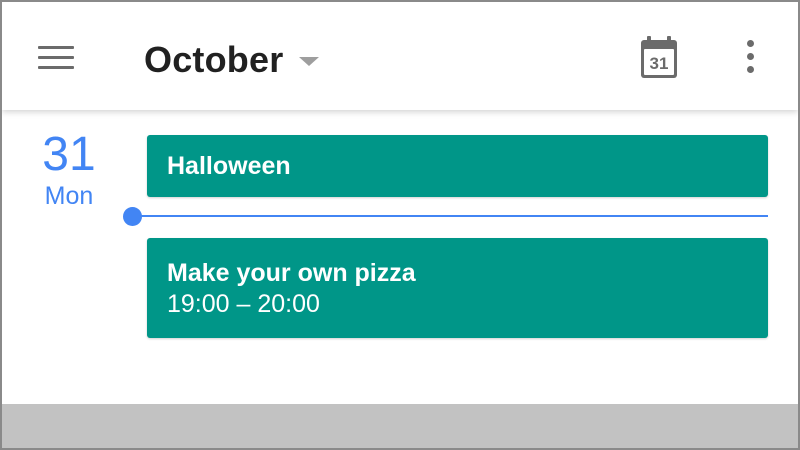  I want to click on calendar-today-icon: 31, so click(659, 57).